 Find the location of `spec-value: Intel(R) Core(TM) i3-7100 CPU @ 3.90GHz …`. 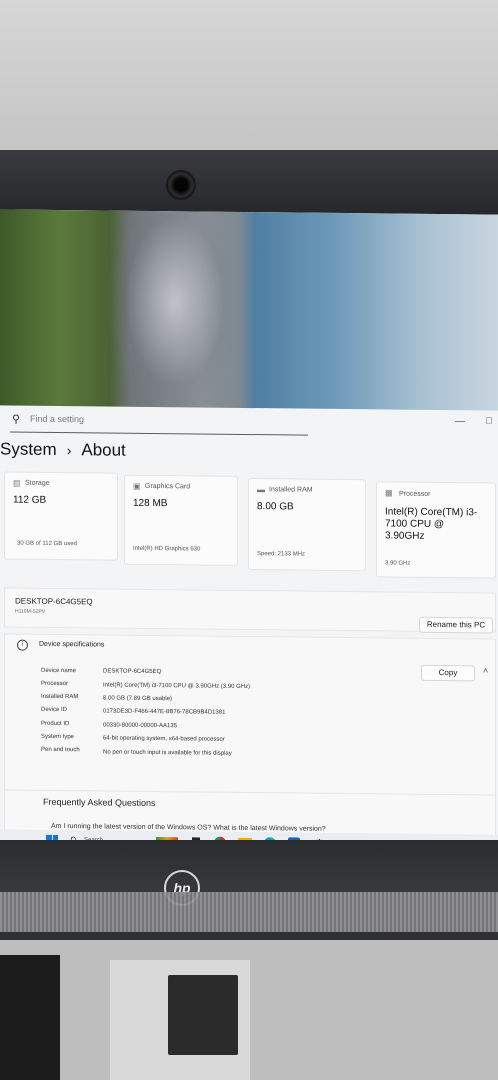

spec-value: Intel(R) Core(TM) i3-7100 CPU @ 3.90GHz … is located at coordinates (177, 686).